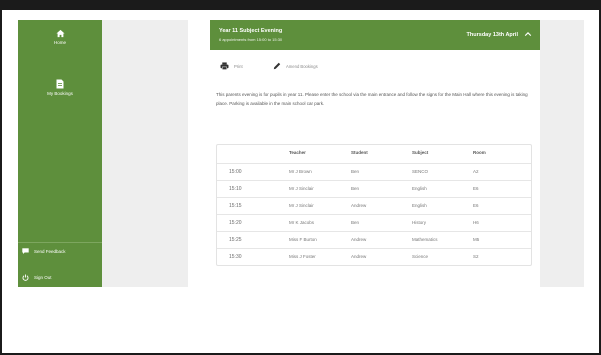 This screenshot has width=601, height=355. What do you see at coordinates (60, 33) in the screenshot?
I see `home-icon` at bounding box center [60, 33].